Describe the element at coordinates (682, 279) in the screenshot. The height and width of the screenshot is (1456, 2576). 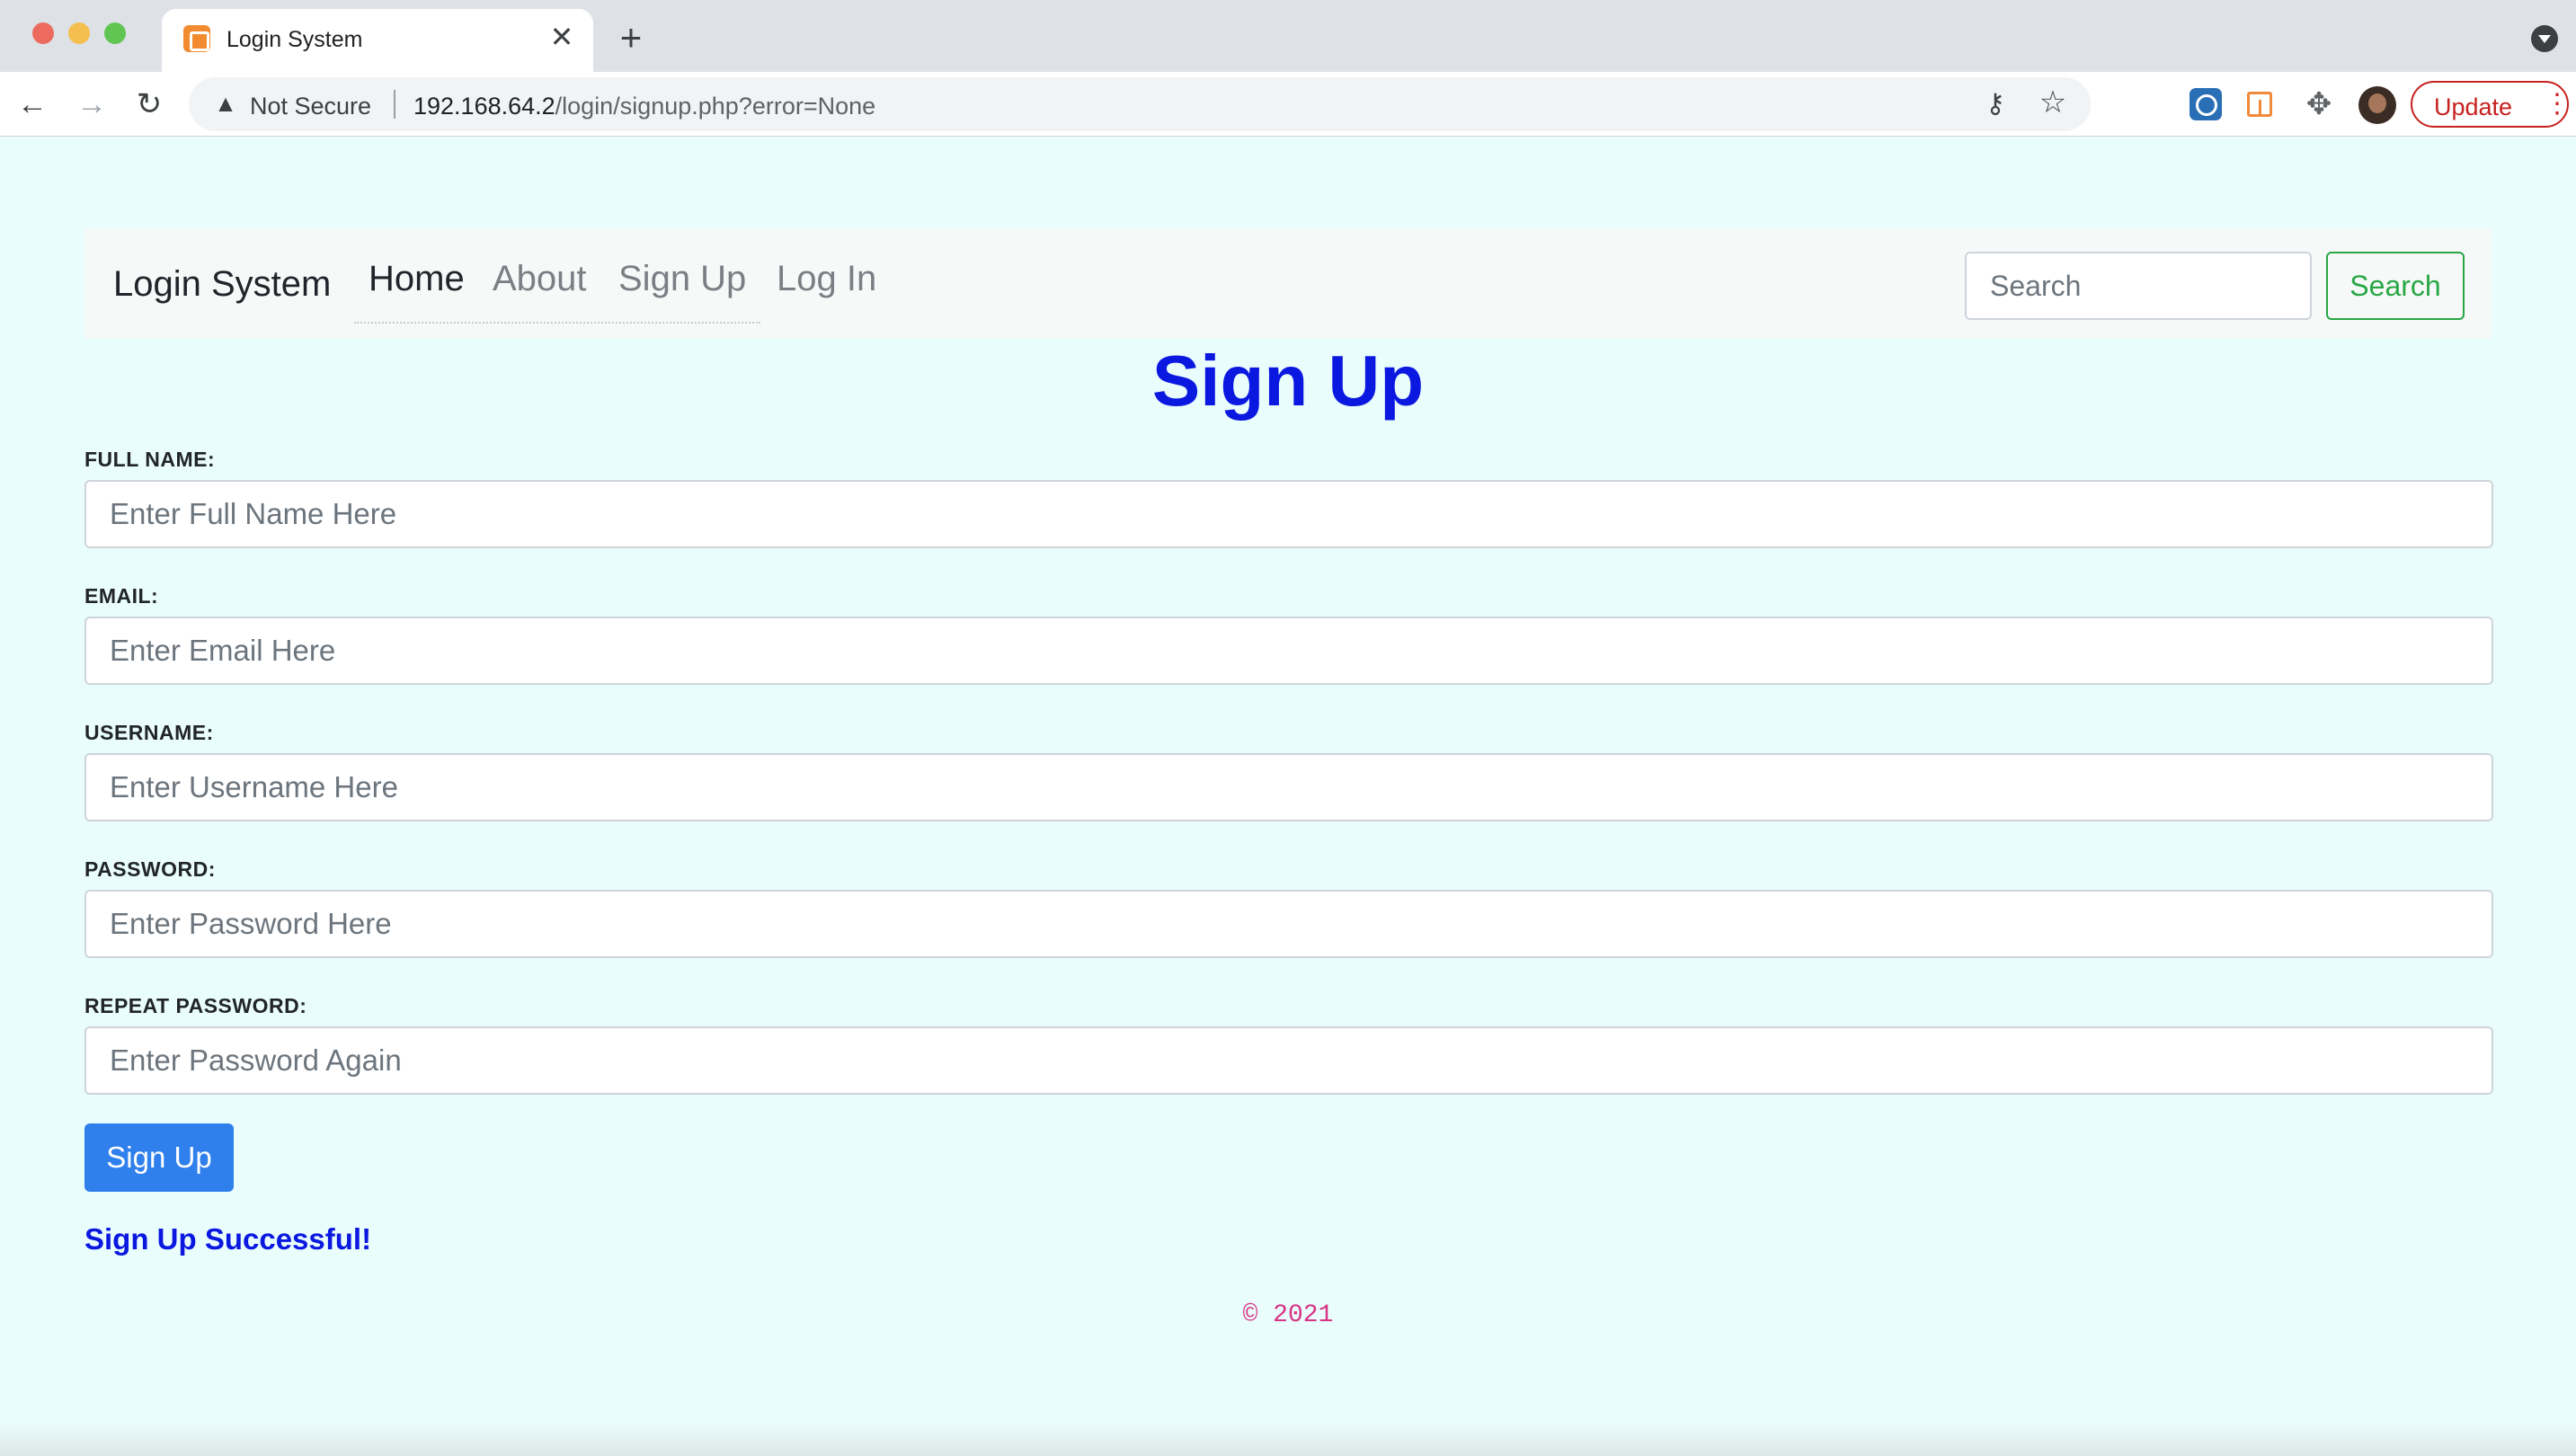
I see `nav-link-sign-up: Sign Up` at that location.